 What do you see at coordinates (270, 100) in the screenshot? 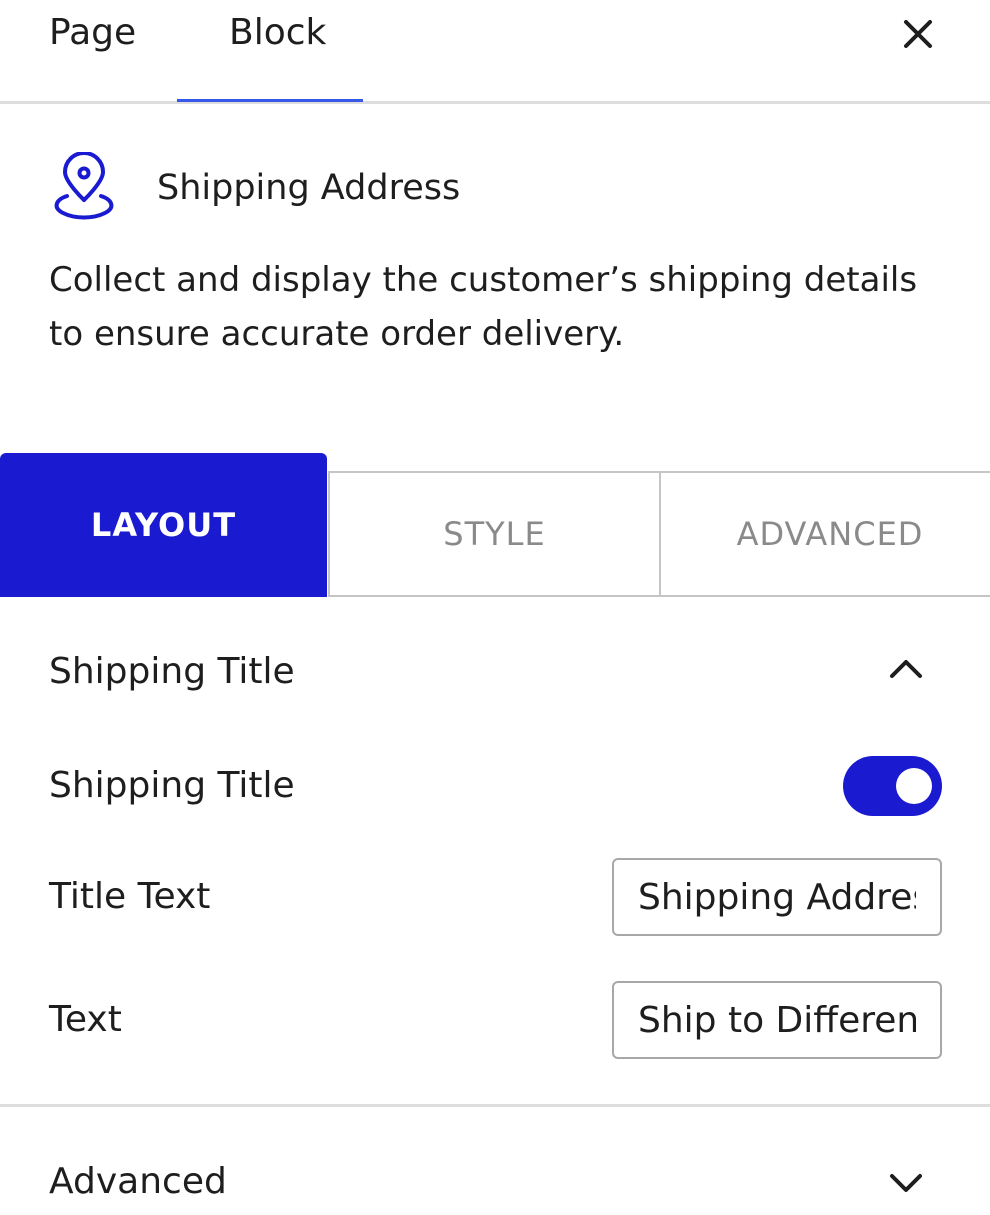
I see `active-tab-indicator` at bounding box center [270, 100].